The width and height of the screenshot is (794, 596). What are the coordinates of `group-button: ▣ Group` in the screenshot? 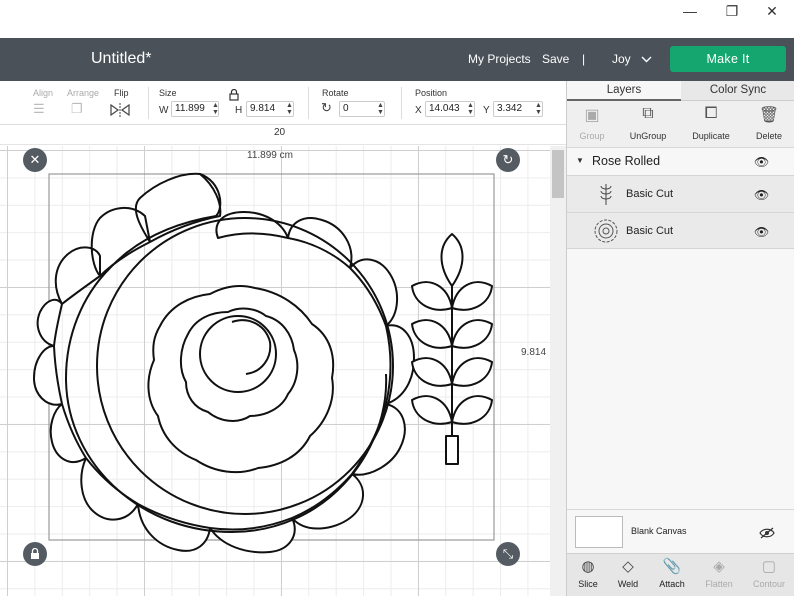 It's located at (592, 123).